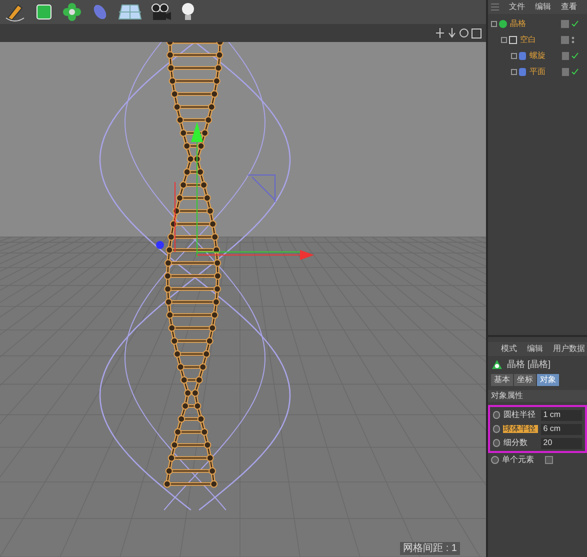 Image resolution: width=587 pixels, height=557 pixels. What do you see at coordinates (519, 415) in the screenshot?
I see `field-label: 圆柱半径` at bounding box center [519, 415].